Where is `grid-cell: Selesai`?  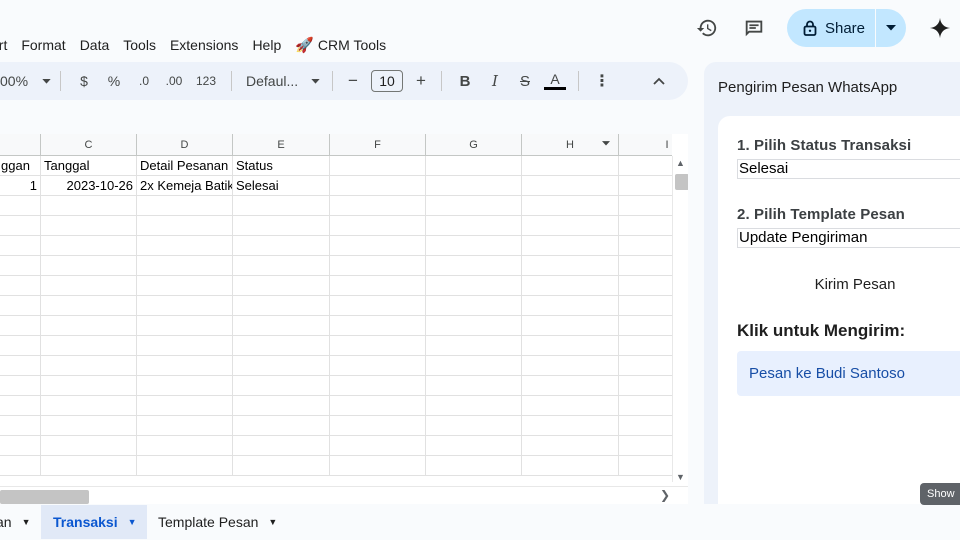
grid-cell: Selesai is located at coordinates (281, 186).